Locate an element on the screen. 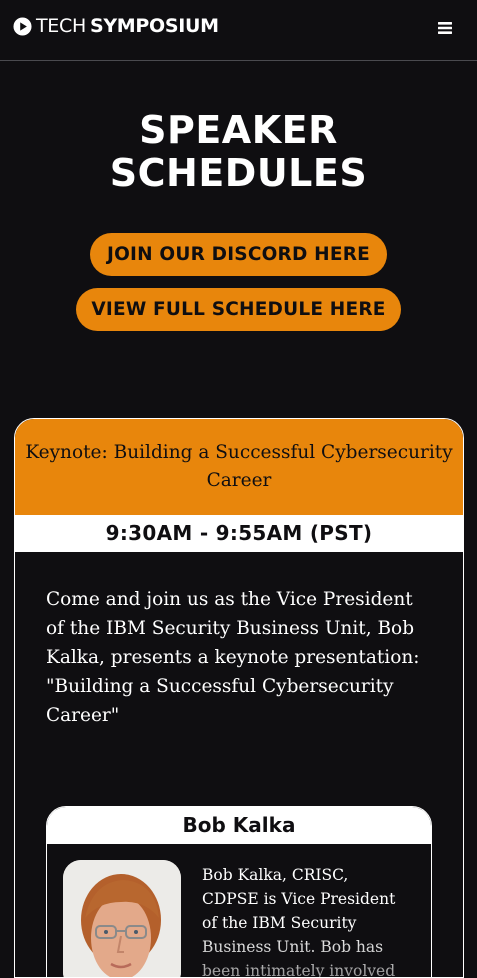 This screenshot has height=978, width=477. view-full-schedule-button: VIEW FULL SCHEDULE HERE is located at coordinates (238, 309).